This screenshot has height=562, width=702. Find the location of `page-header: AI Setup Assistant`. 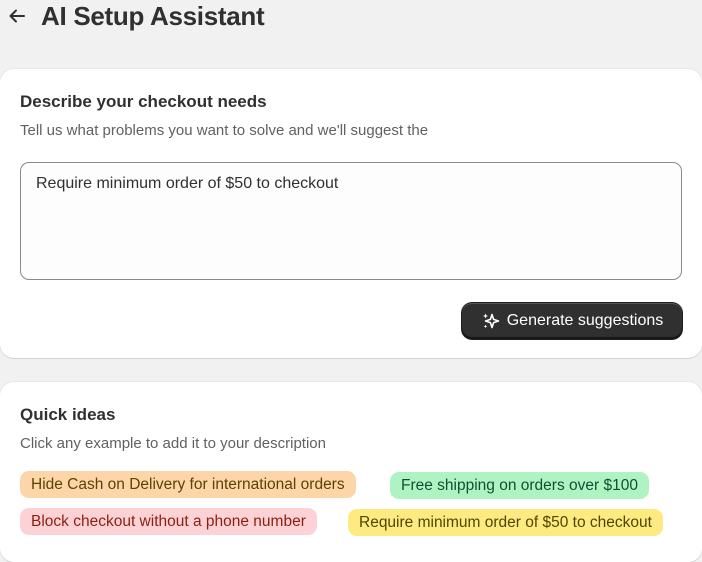

page-header: AI Setup Assistant is located at coordinates (351, 20).